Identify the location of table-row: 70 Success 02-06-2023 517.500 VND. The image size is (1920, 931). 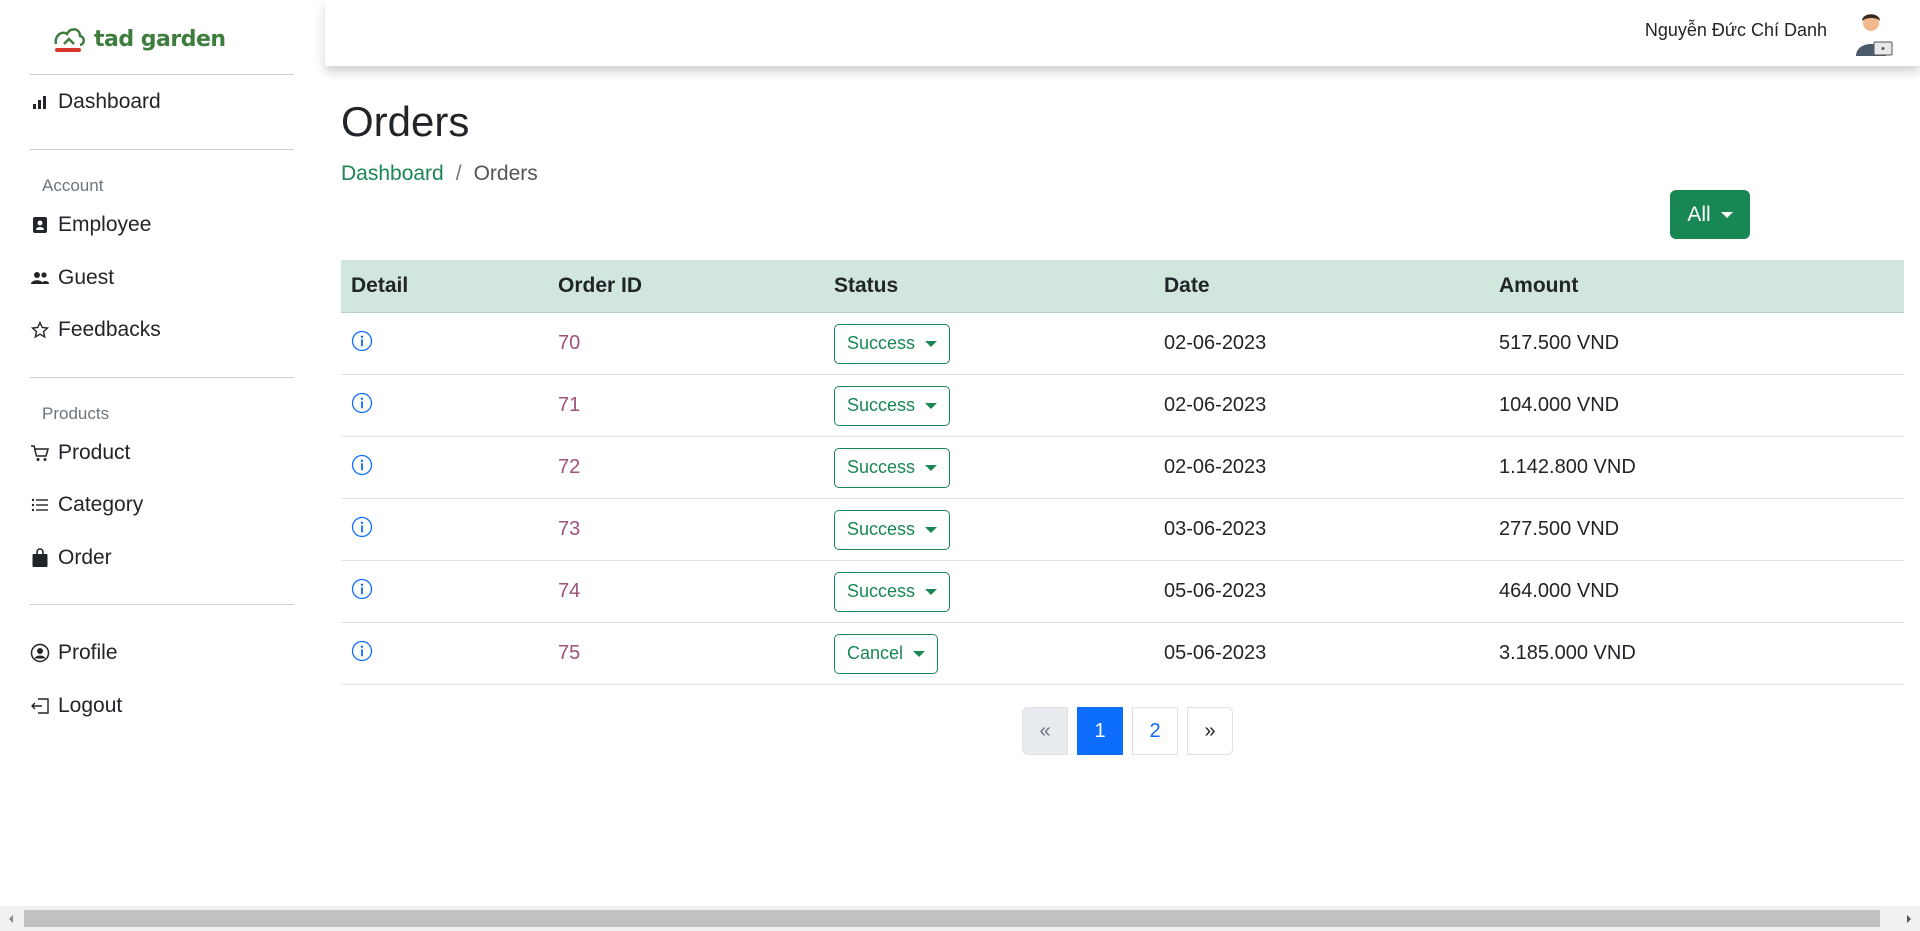
(1122, 344).